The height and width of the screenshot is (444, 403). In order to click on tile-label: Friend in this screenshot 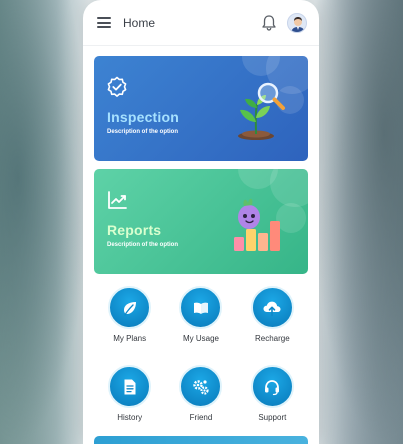, I will do `click(201, 417)`.